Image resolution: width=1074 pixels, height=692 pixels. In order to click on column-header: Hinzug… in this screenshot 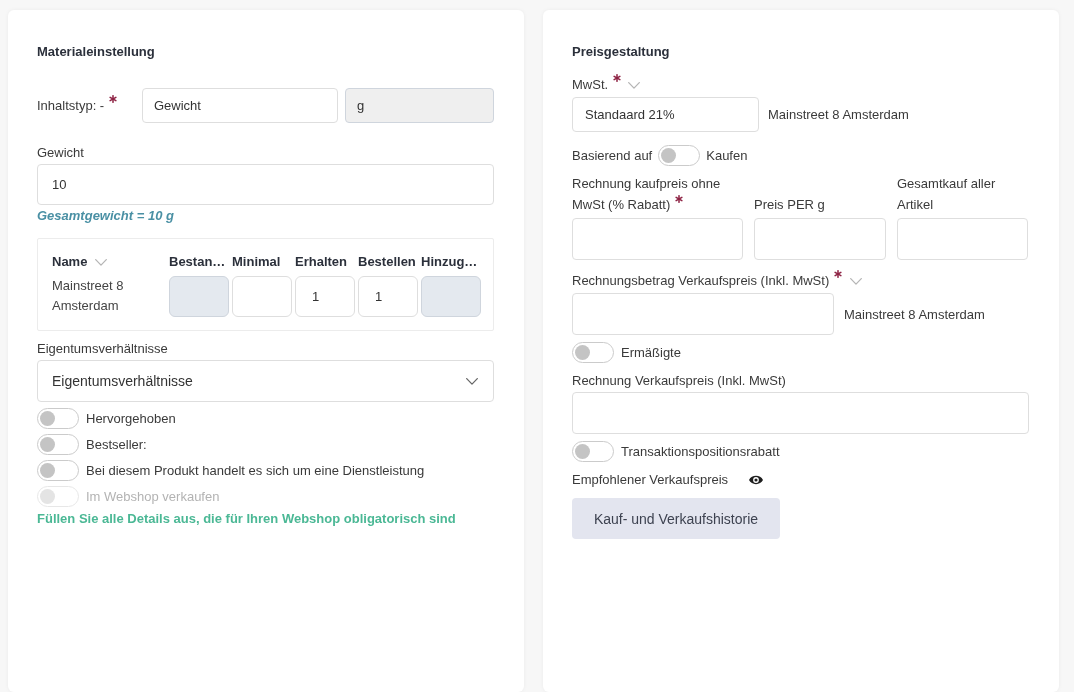, I will do `click(449, 262)`.